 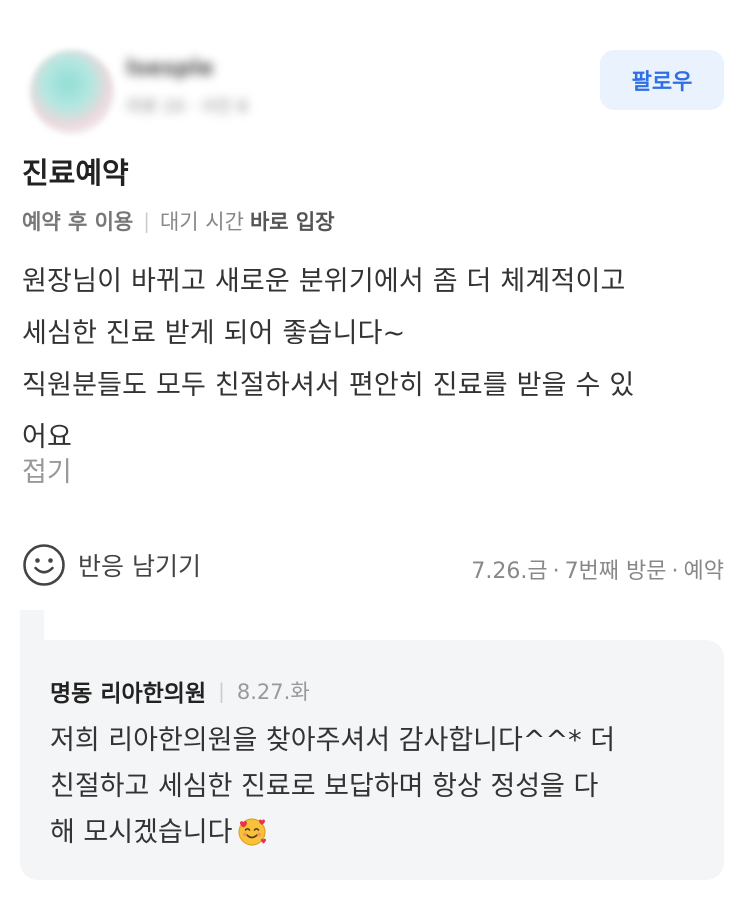 What do you see at coordinates (32, 627) in the screenshot?
I see `reply-connector` at bounding box center [32, 627].